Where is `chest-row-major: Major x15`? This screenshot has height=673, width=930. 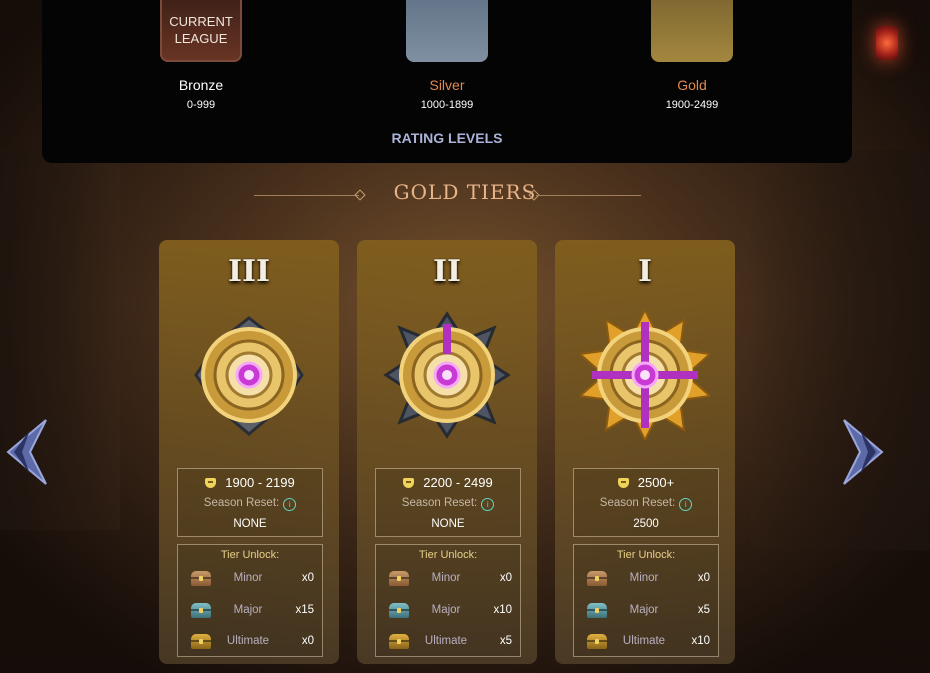 chest-row-major: Major x15 is located at coordinates (250, 611).